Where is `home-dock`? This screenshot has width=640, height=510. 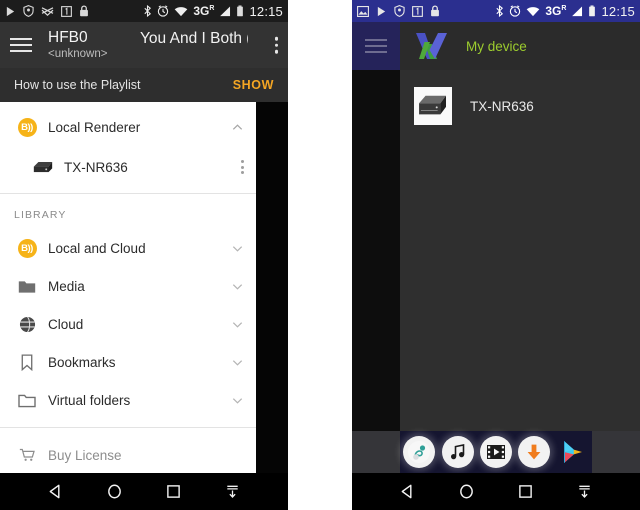 home-dock is located at coordinates (496, 452).